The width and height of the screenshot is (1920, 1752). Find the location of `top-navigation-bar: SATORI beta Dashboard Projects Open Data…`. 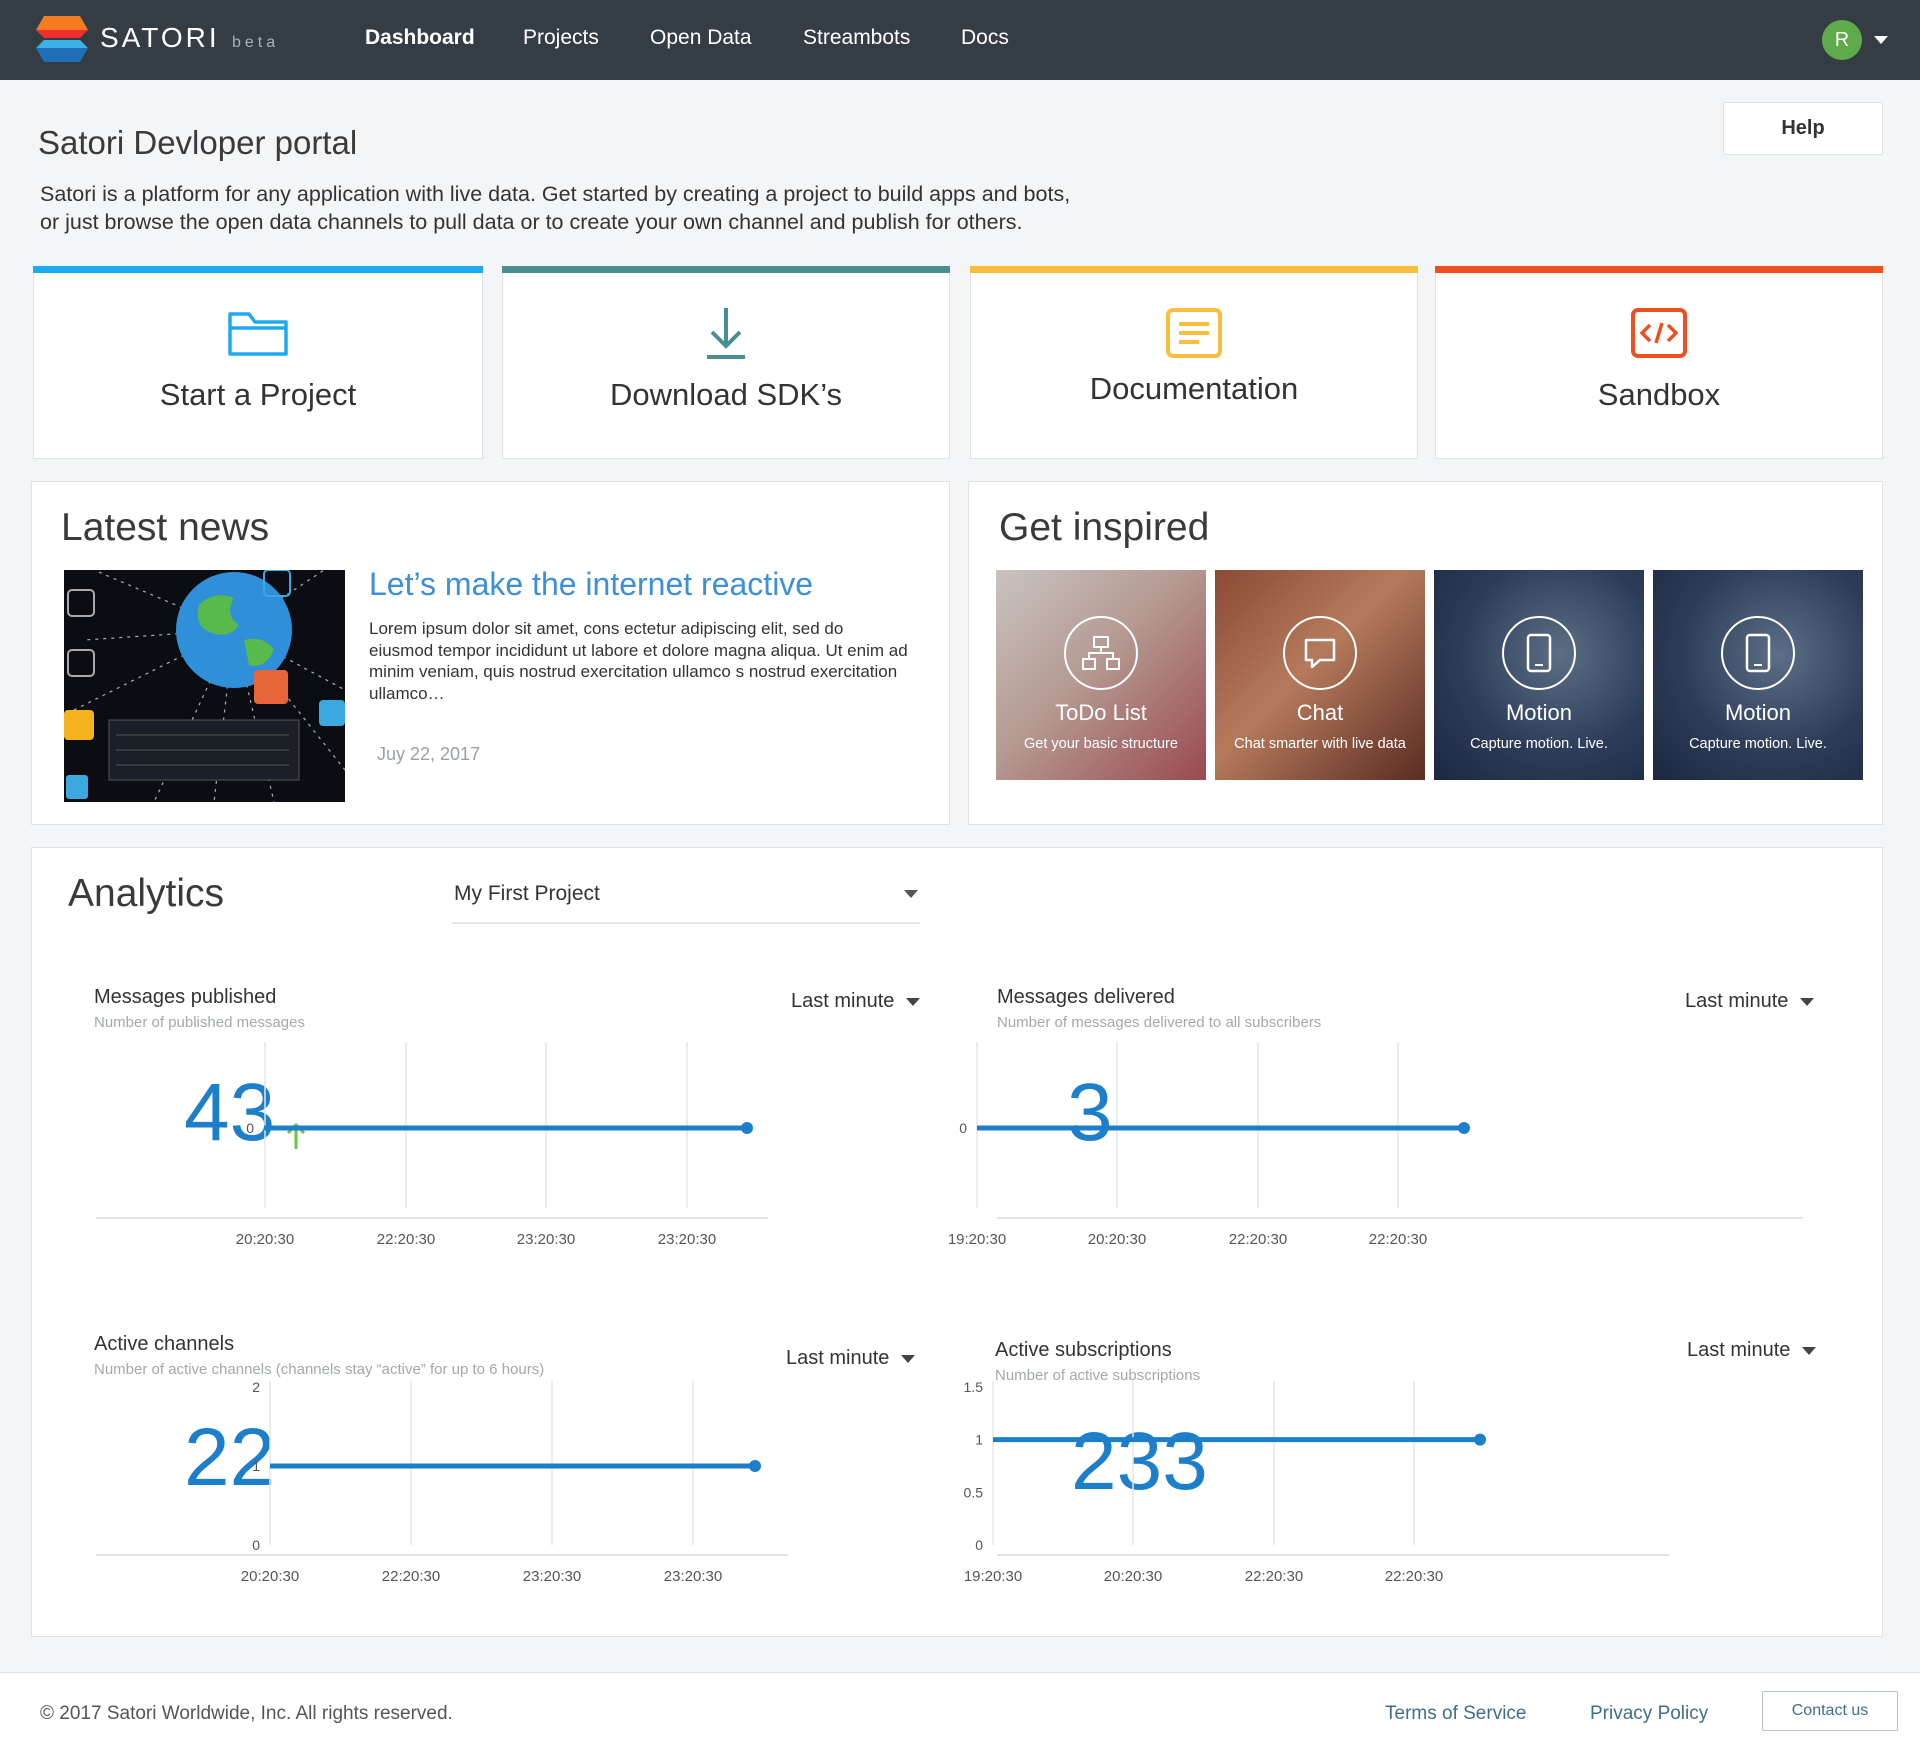

top-navigation-bar: SATORI beta Dashboard Projects Open Data… is located at coordinates (960, 40).